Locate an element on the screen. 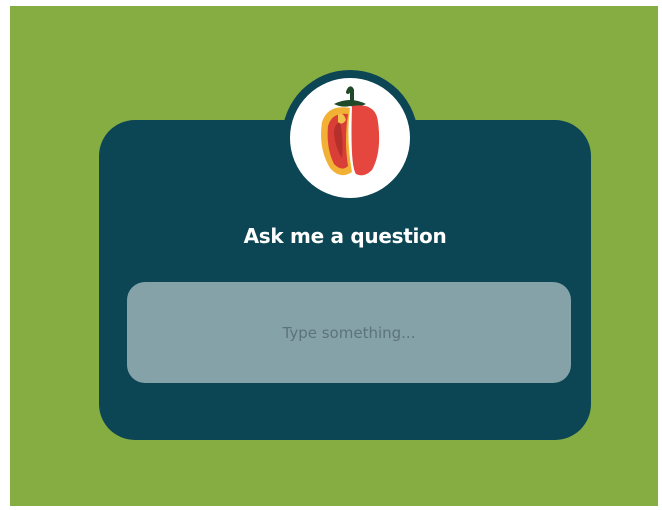  avatar-circle is located at coordinates (350, 138).